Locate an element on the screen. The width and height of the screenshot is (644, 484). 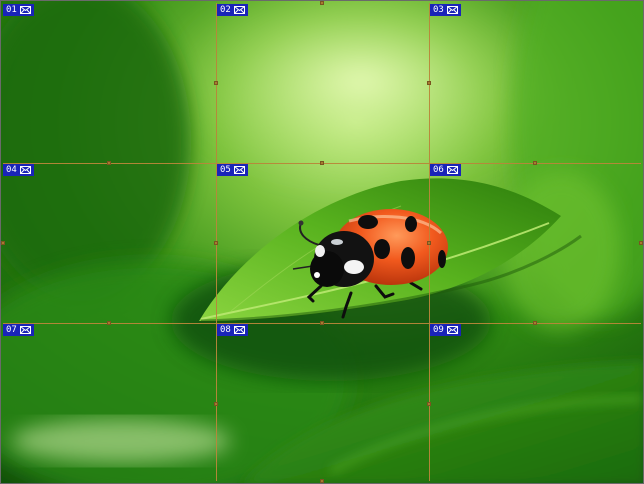
tile-number: 03 is located at coordinates (438, 10).